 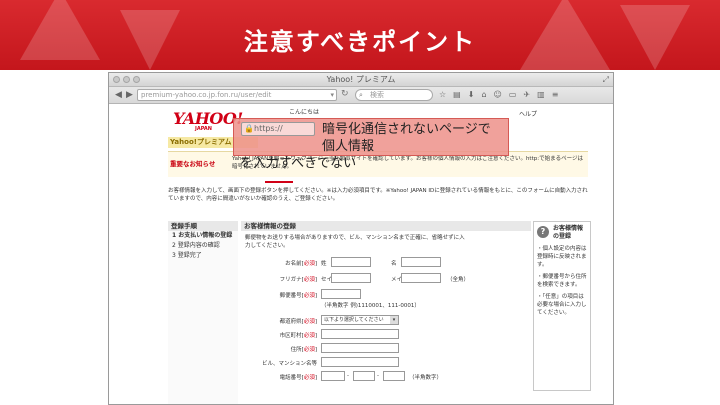 I want to click on zenkaku-note: （全角）, so click(x=458, y=280).